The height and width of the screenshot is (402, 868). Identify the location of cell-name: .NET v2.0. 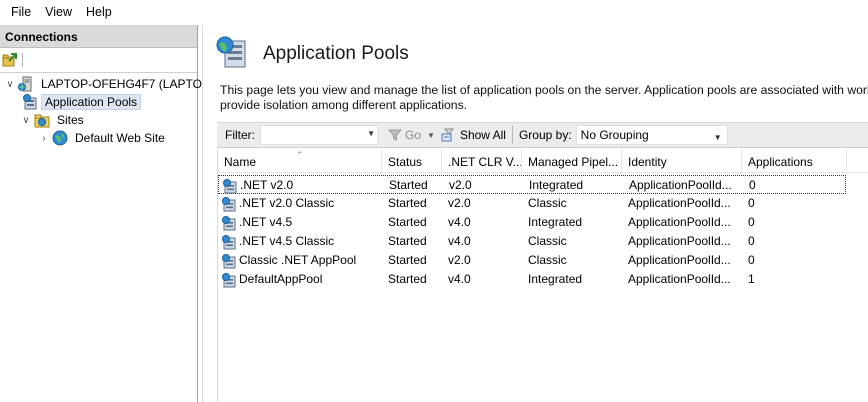
(301, 185).